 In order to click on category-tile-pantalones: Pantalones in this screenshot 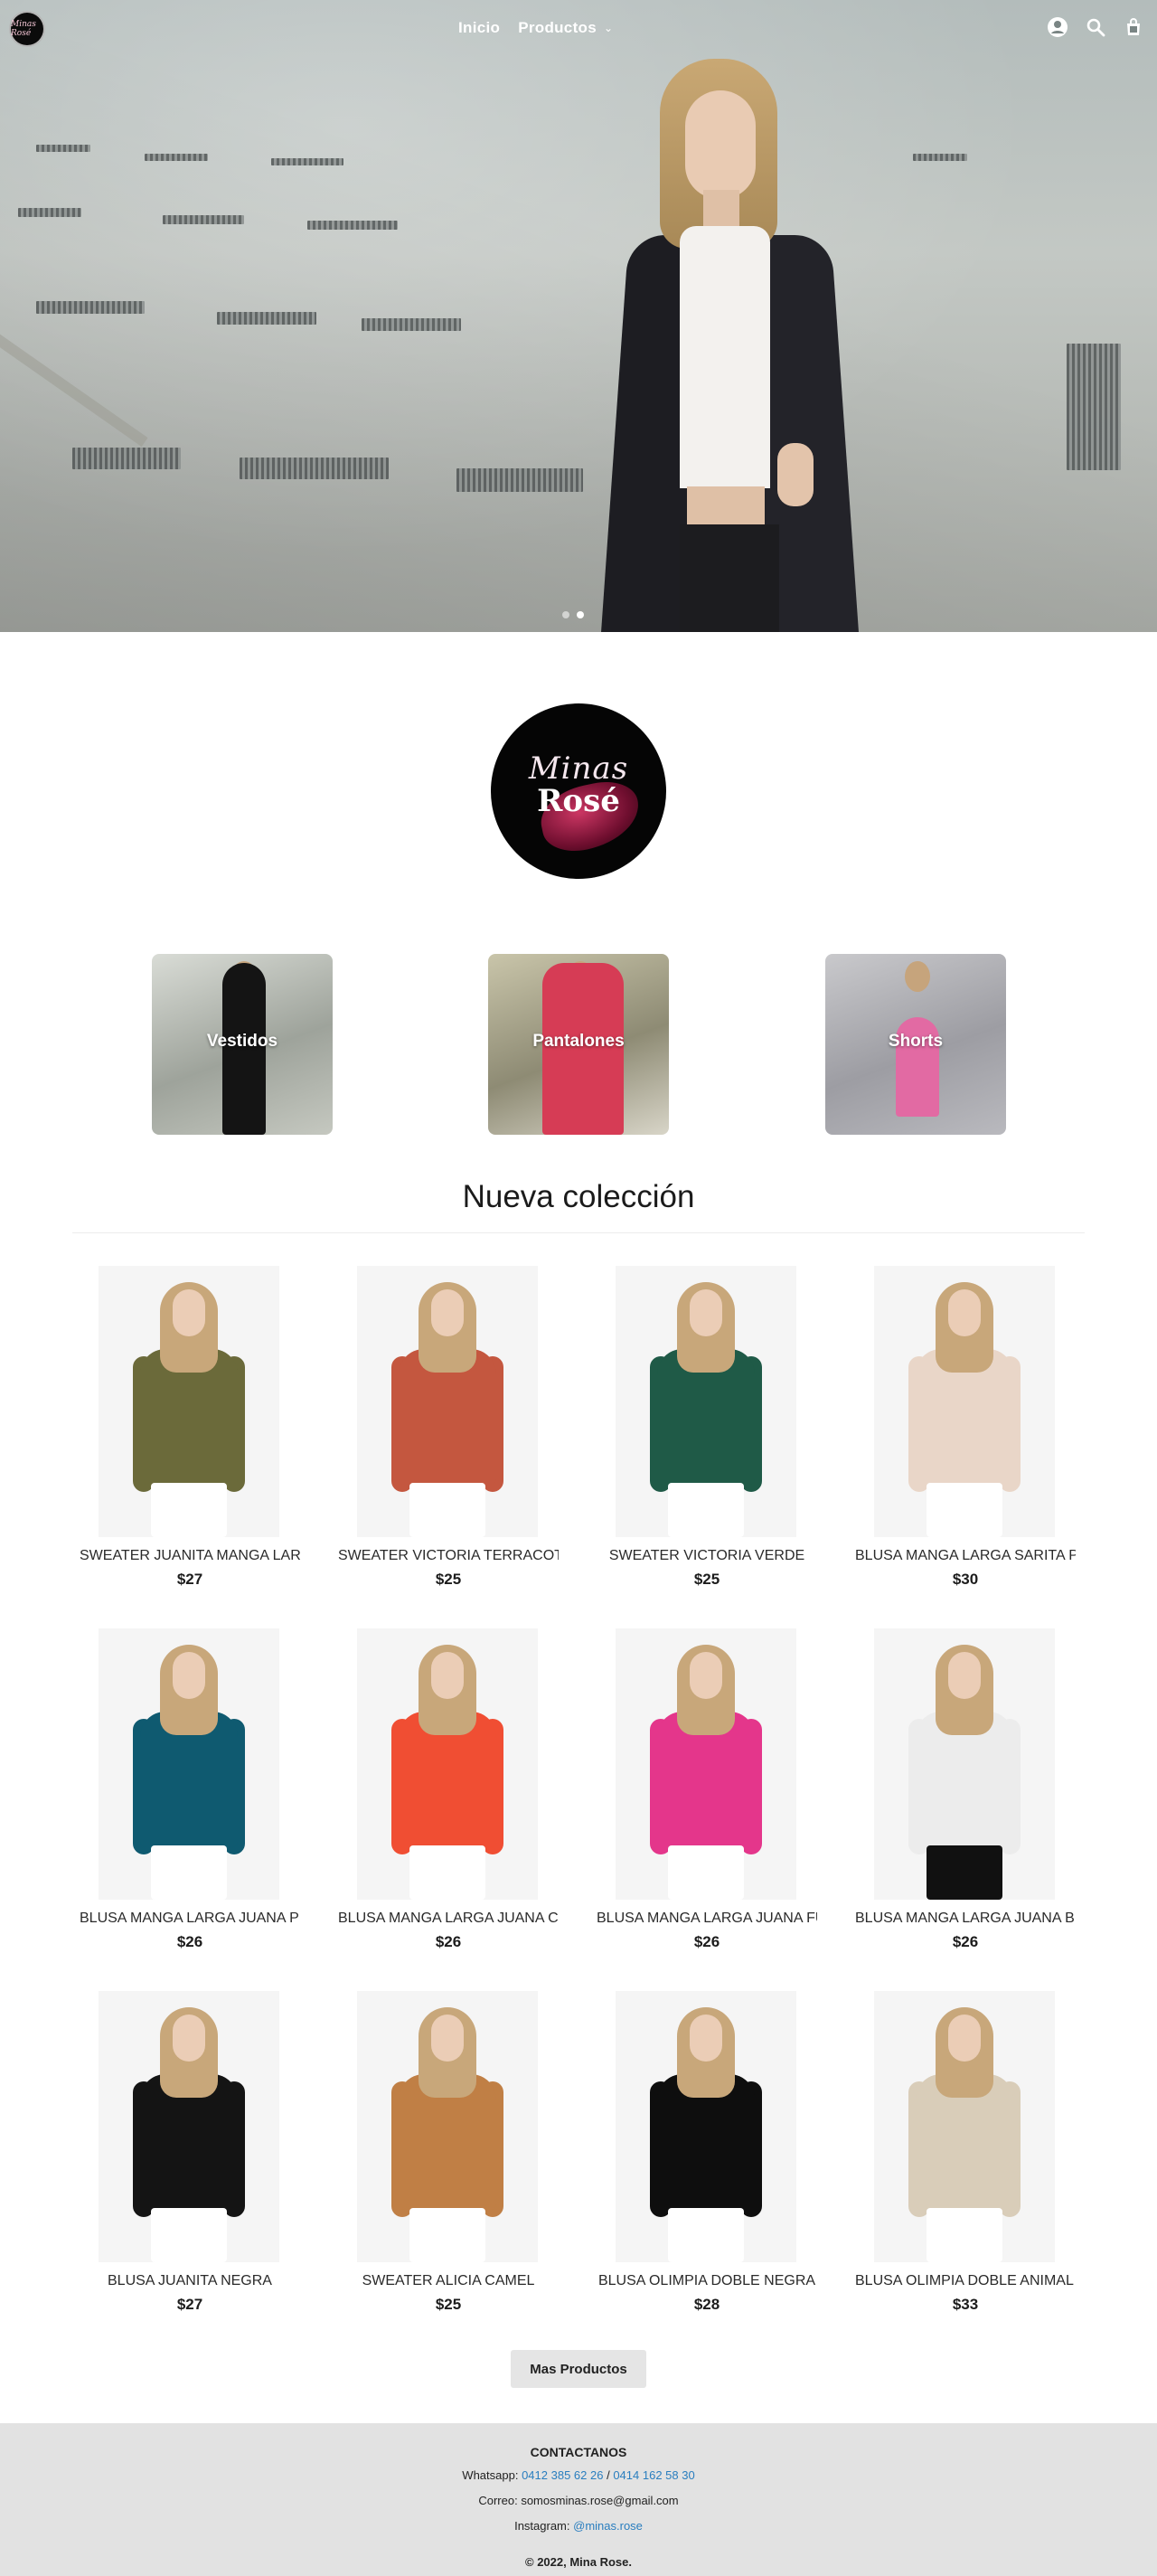, I will do `click(578, 1044)`.